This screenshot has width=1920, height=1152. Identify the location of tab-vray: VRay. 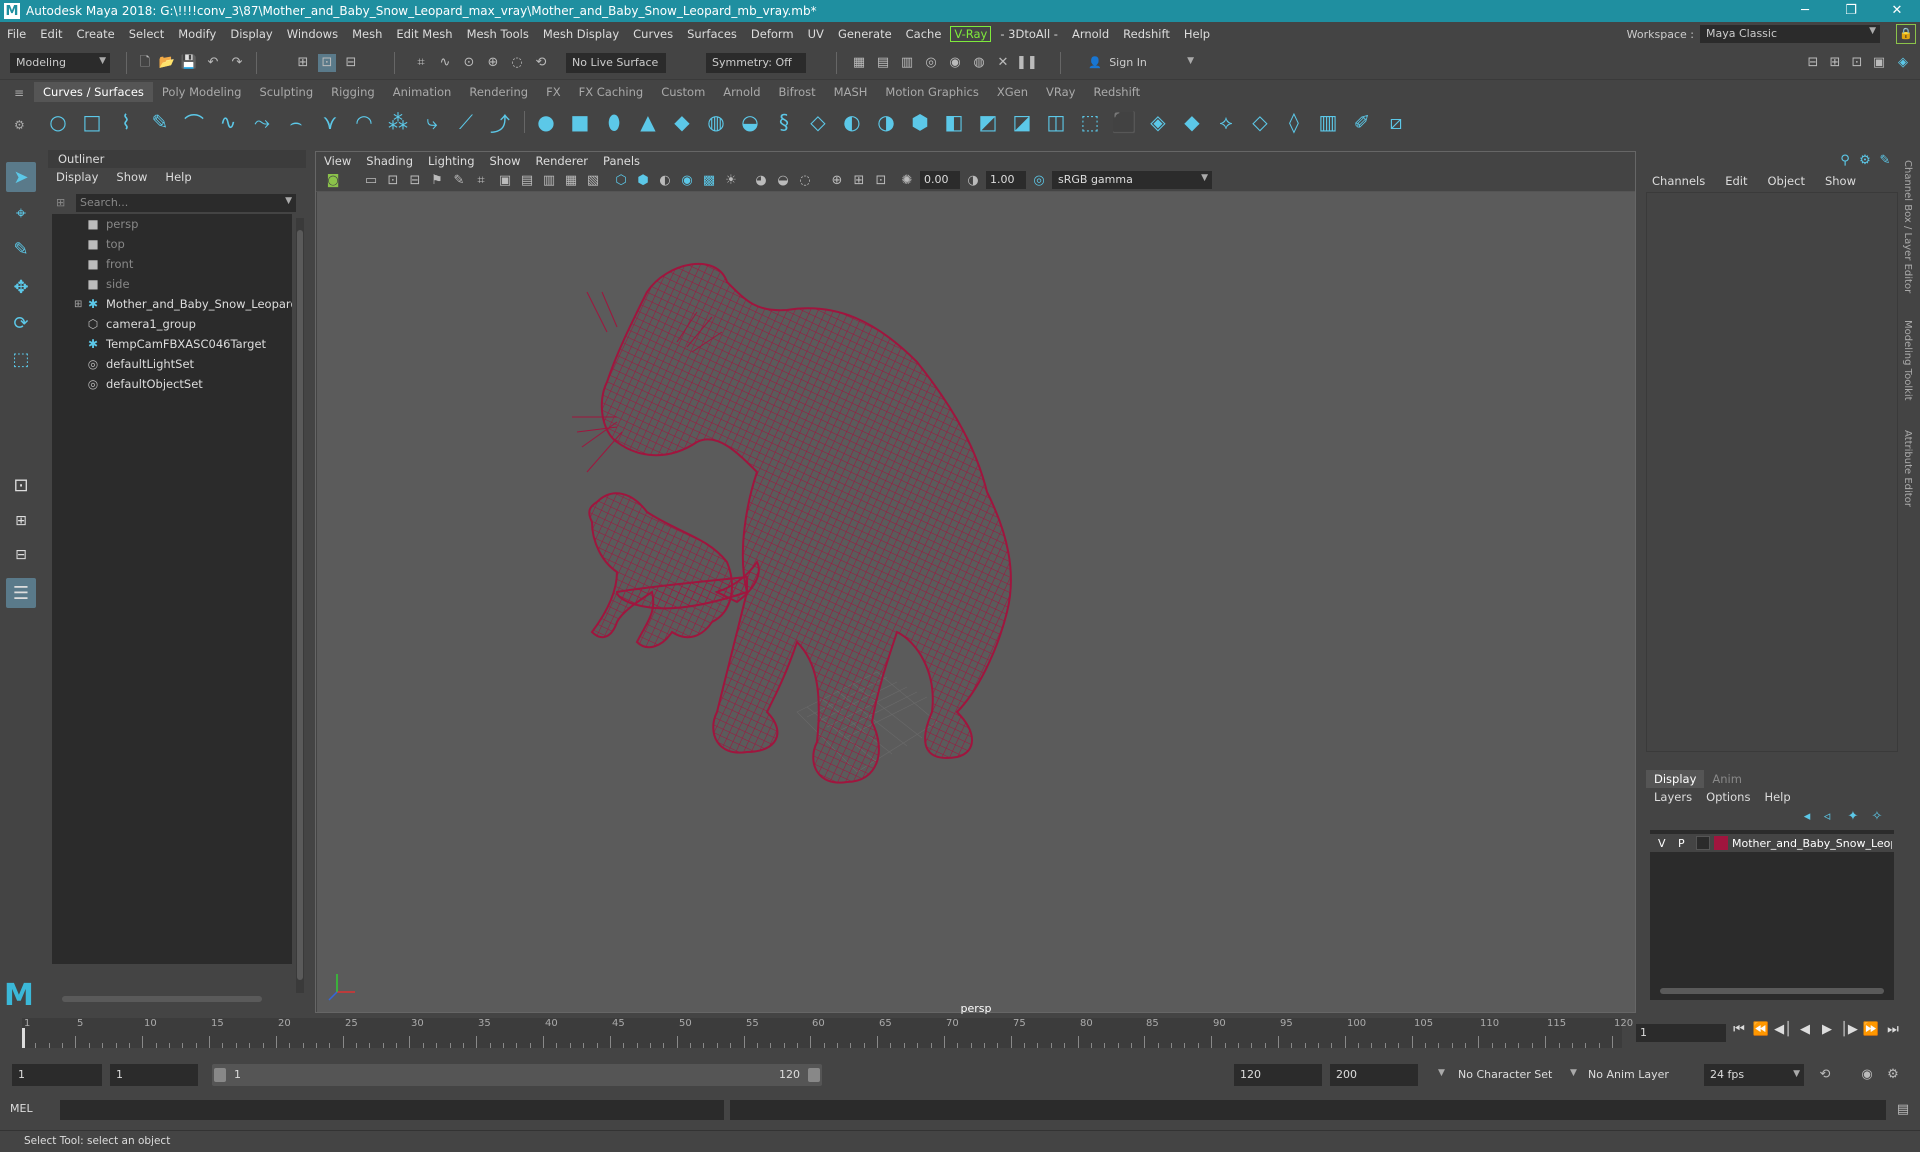
(1060, 92).